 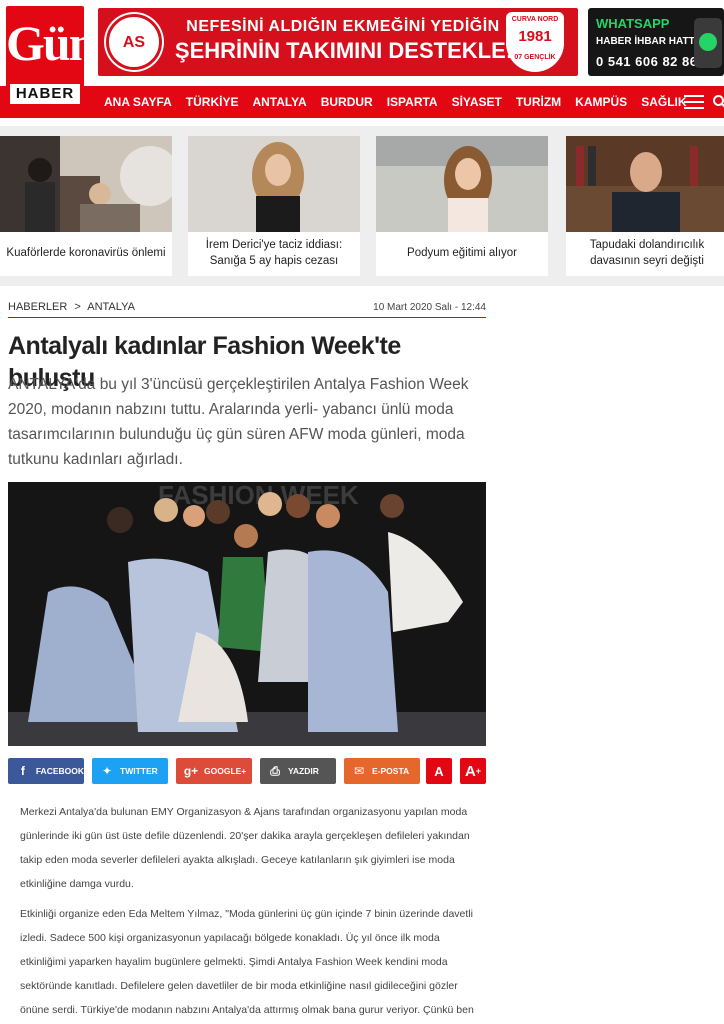 I want to click on club-logo-icon: AS, so click(x=134, y=42).